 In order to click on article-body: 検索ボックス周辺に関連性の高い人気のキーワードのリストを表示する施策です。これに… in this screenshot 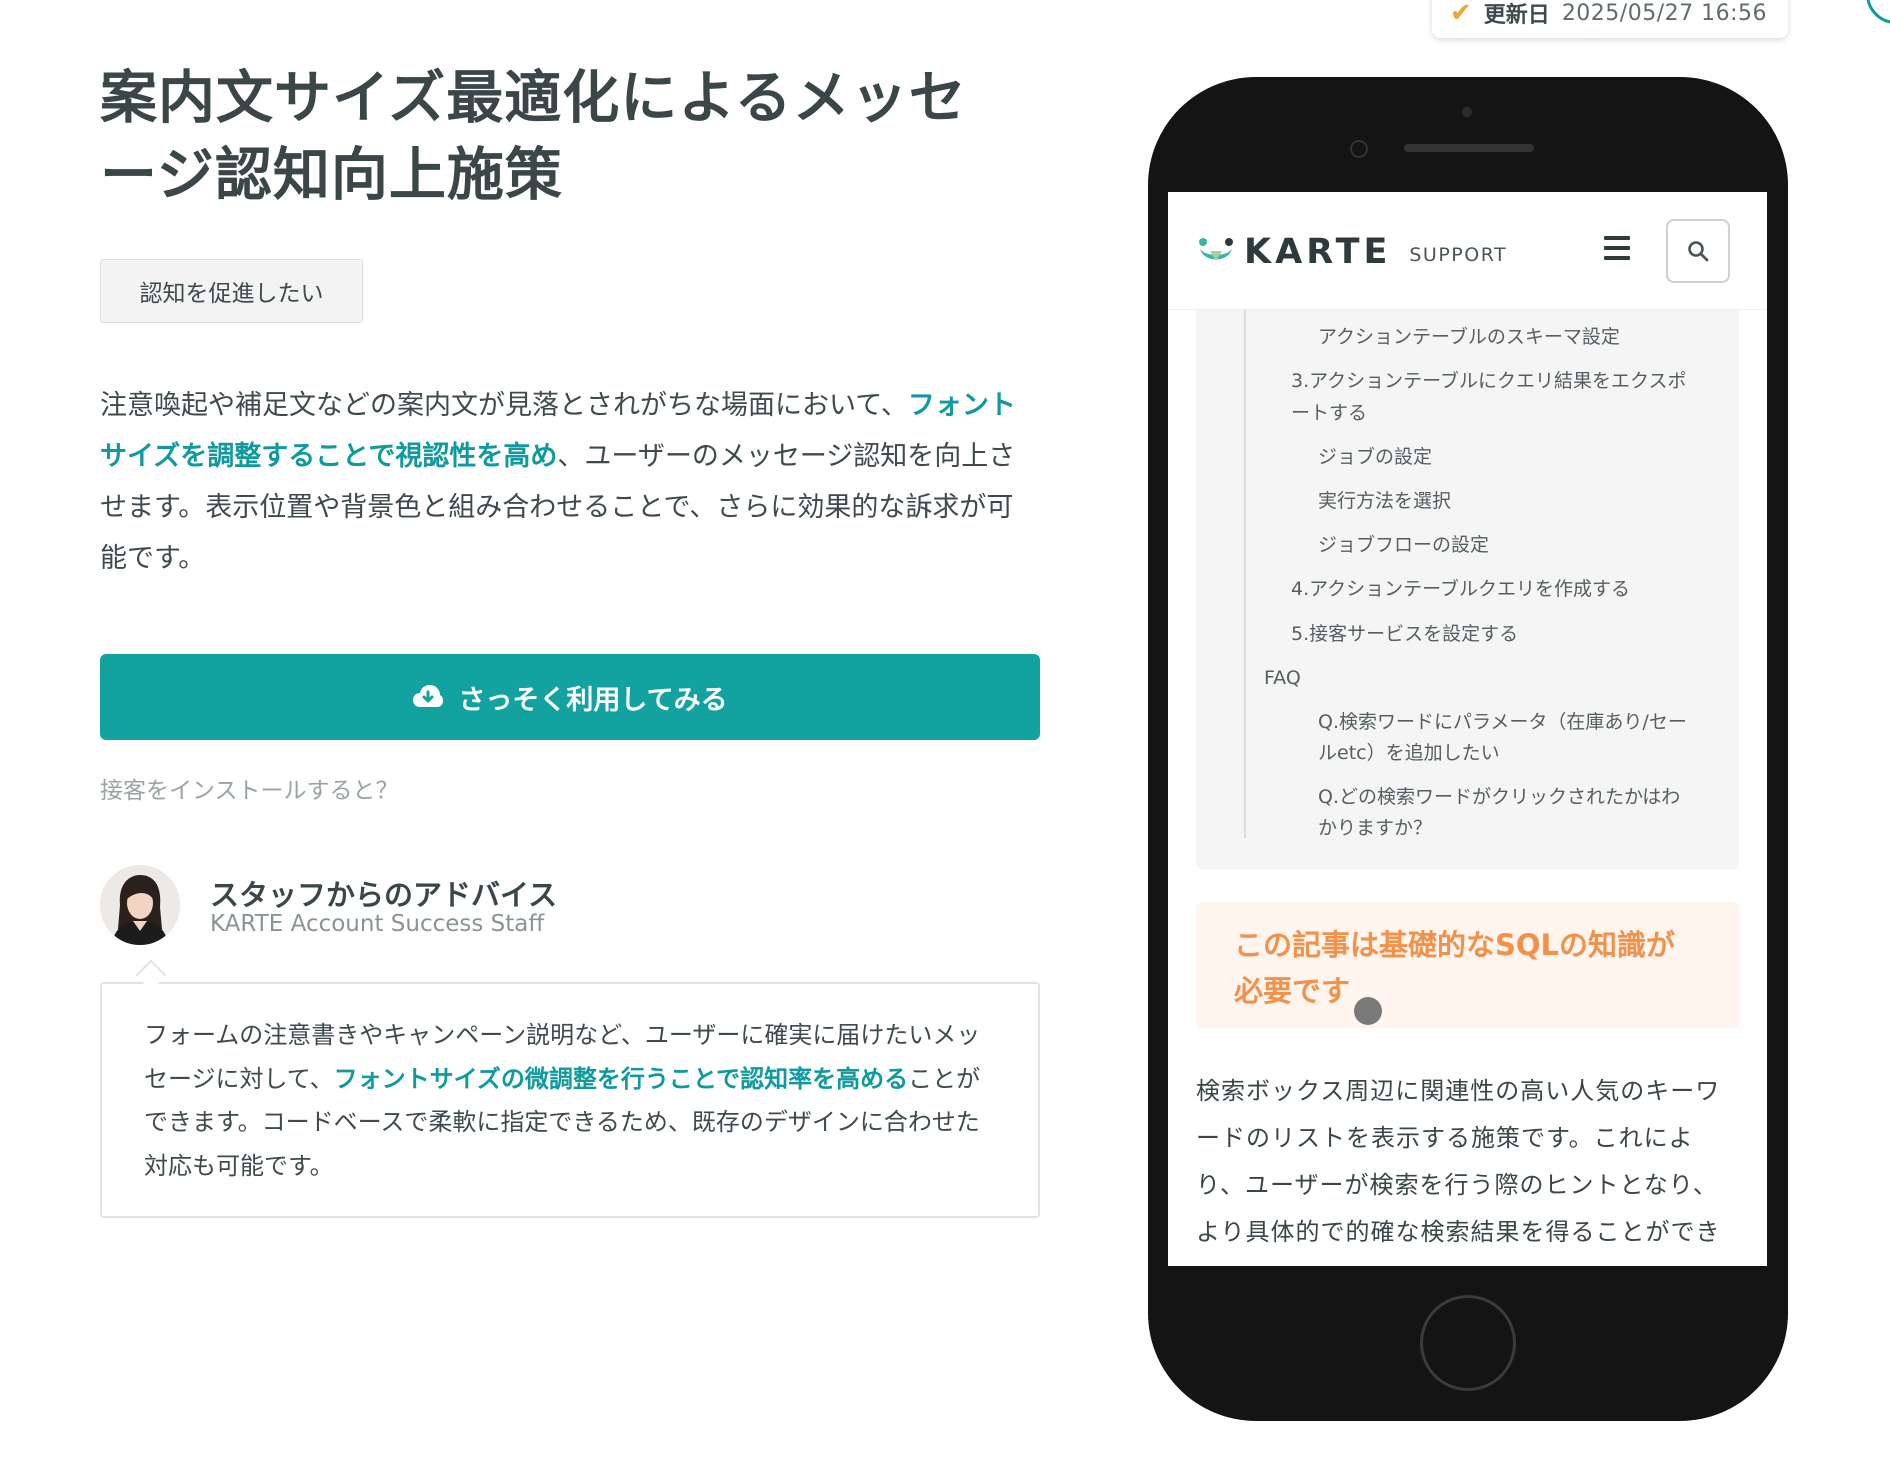, I will do `click(1458, 1161)`.